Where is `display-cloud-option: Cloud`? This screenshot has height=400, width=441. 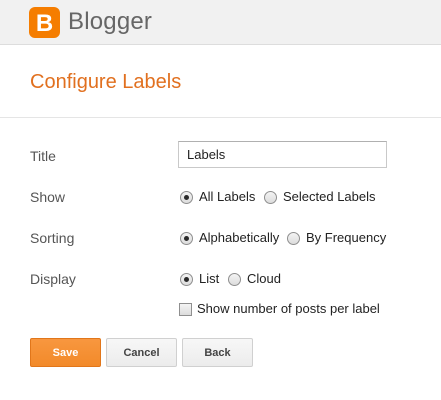
display-cloud-option: Cloud is located at coordinates (254, 279).